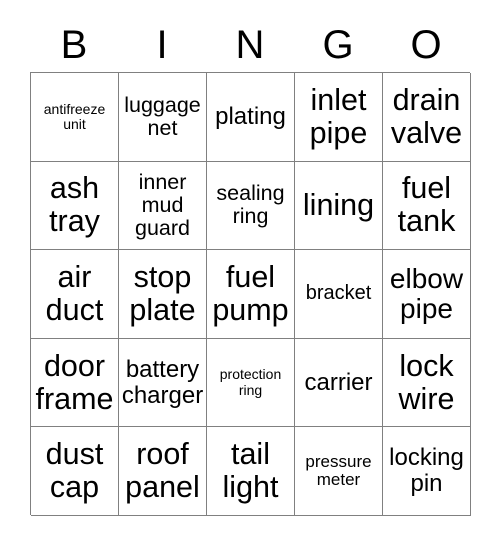 The image size is (500, 544). I want to click on bingo-cell-label: dust cap, so click(74, 471).